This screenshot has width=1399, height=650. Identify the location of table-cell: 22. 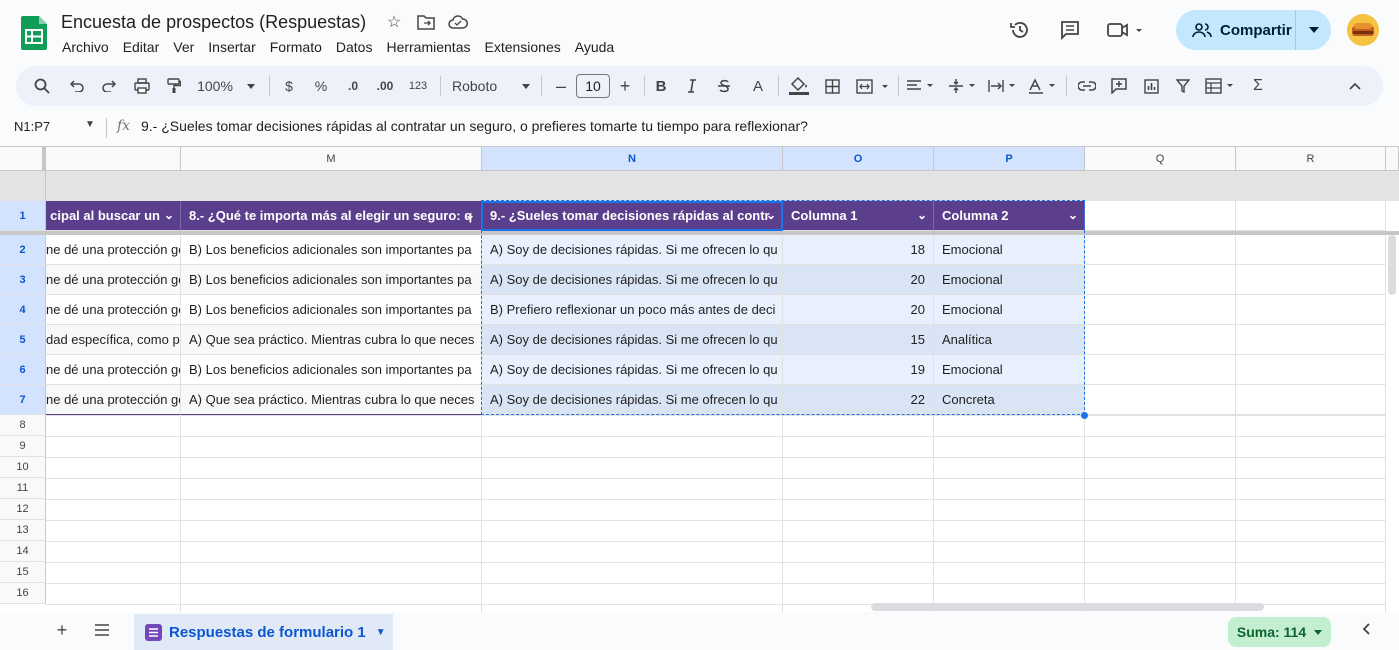
(858, 400).